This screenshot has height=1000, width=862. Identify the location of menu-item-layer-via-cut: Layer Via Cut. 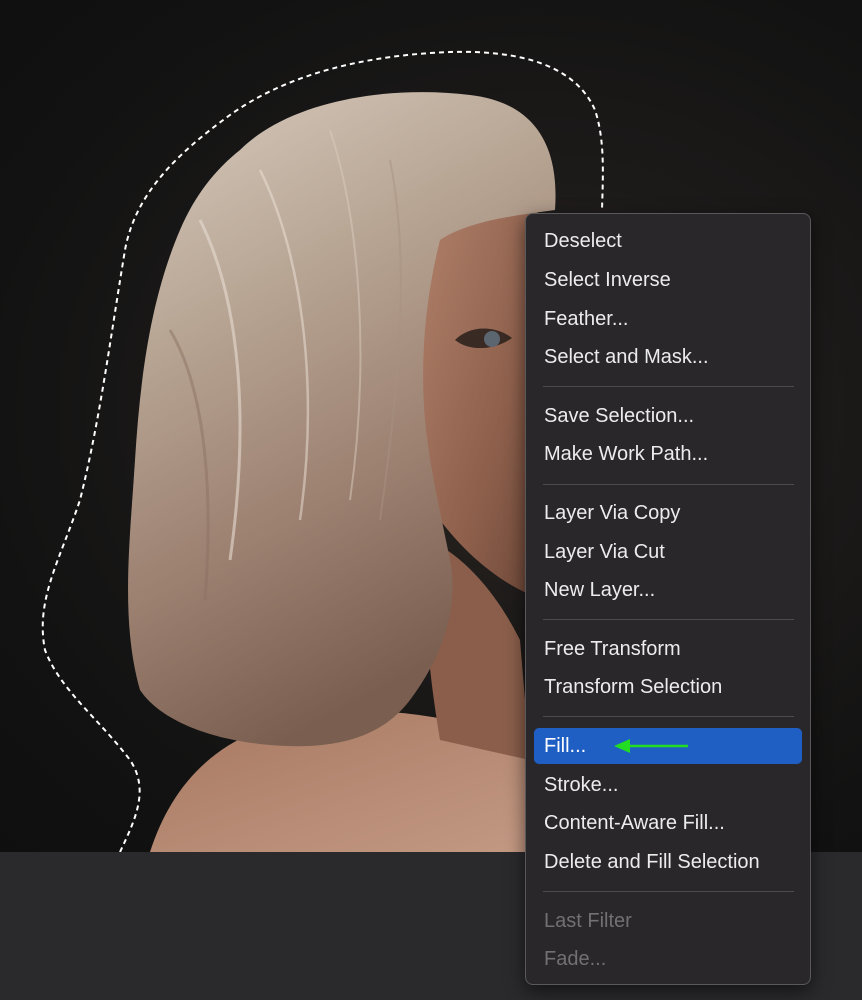
(668, 552).